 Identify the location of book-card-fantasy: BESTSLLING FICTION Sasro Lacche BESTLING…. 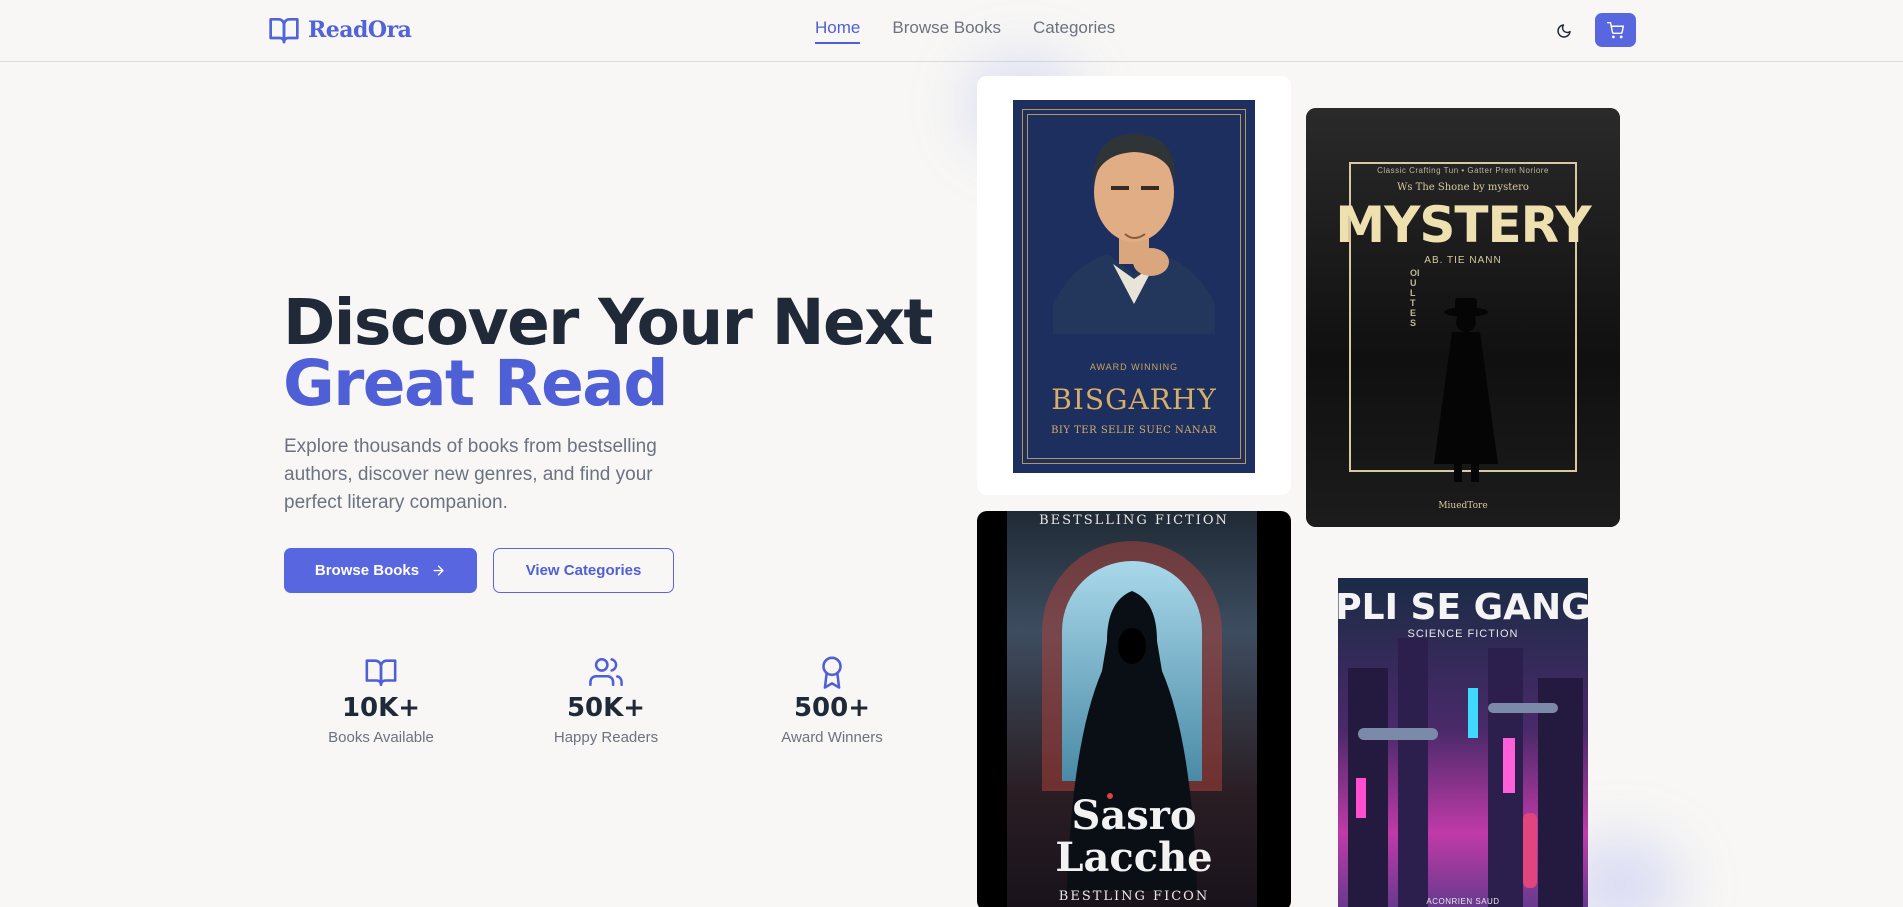
(1134, 709).